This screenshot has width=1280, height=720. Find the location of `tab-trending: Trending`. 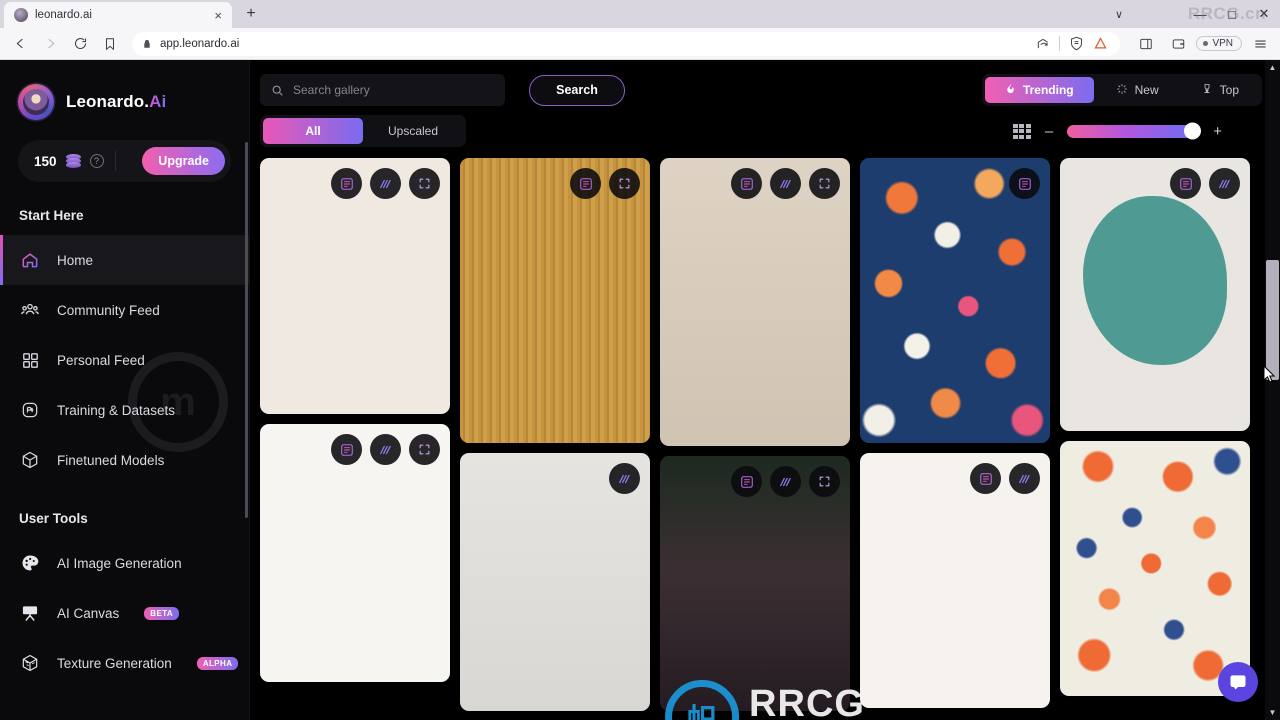

tab-trending: Trending is located at coordinates (1039, 90).